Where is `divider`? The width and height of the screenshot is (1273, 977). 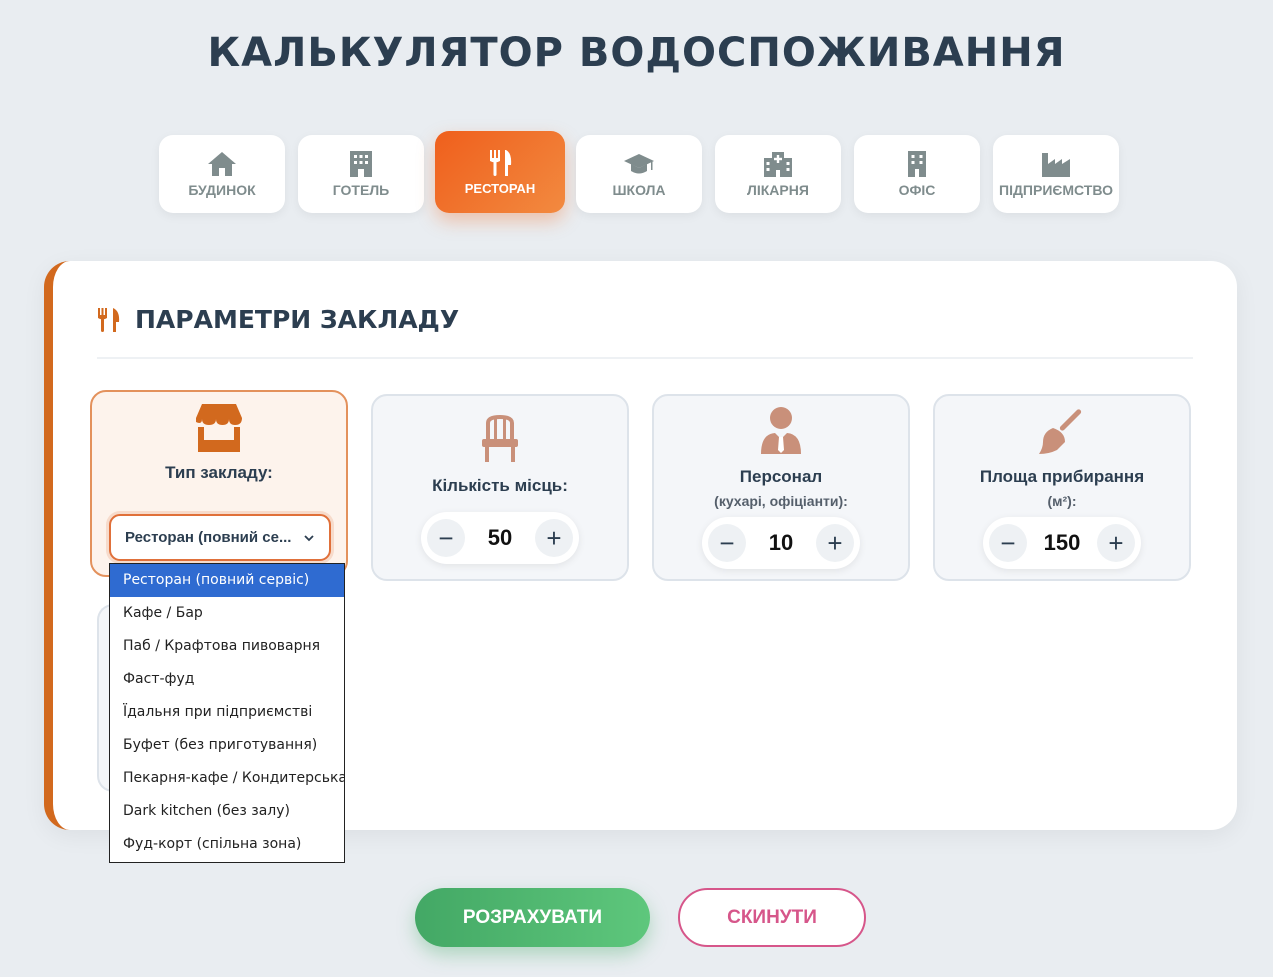 divider is located at coordinates (645, 358).